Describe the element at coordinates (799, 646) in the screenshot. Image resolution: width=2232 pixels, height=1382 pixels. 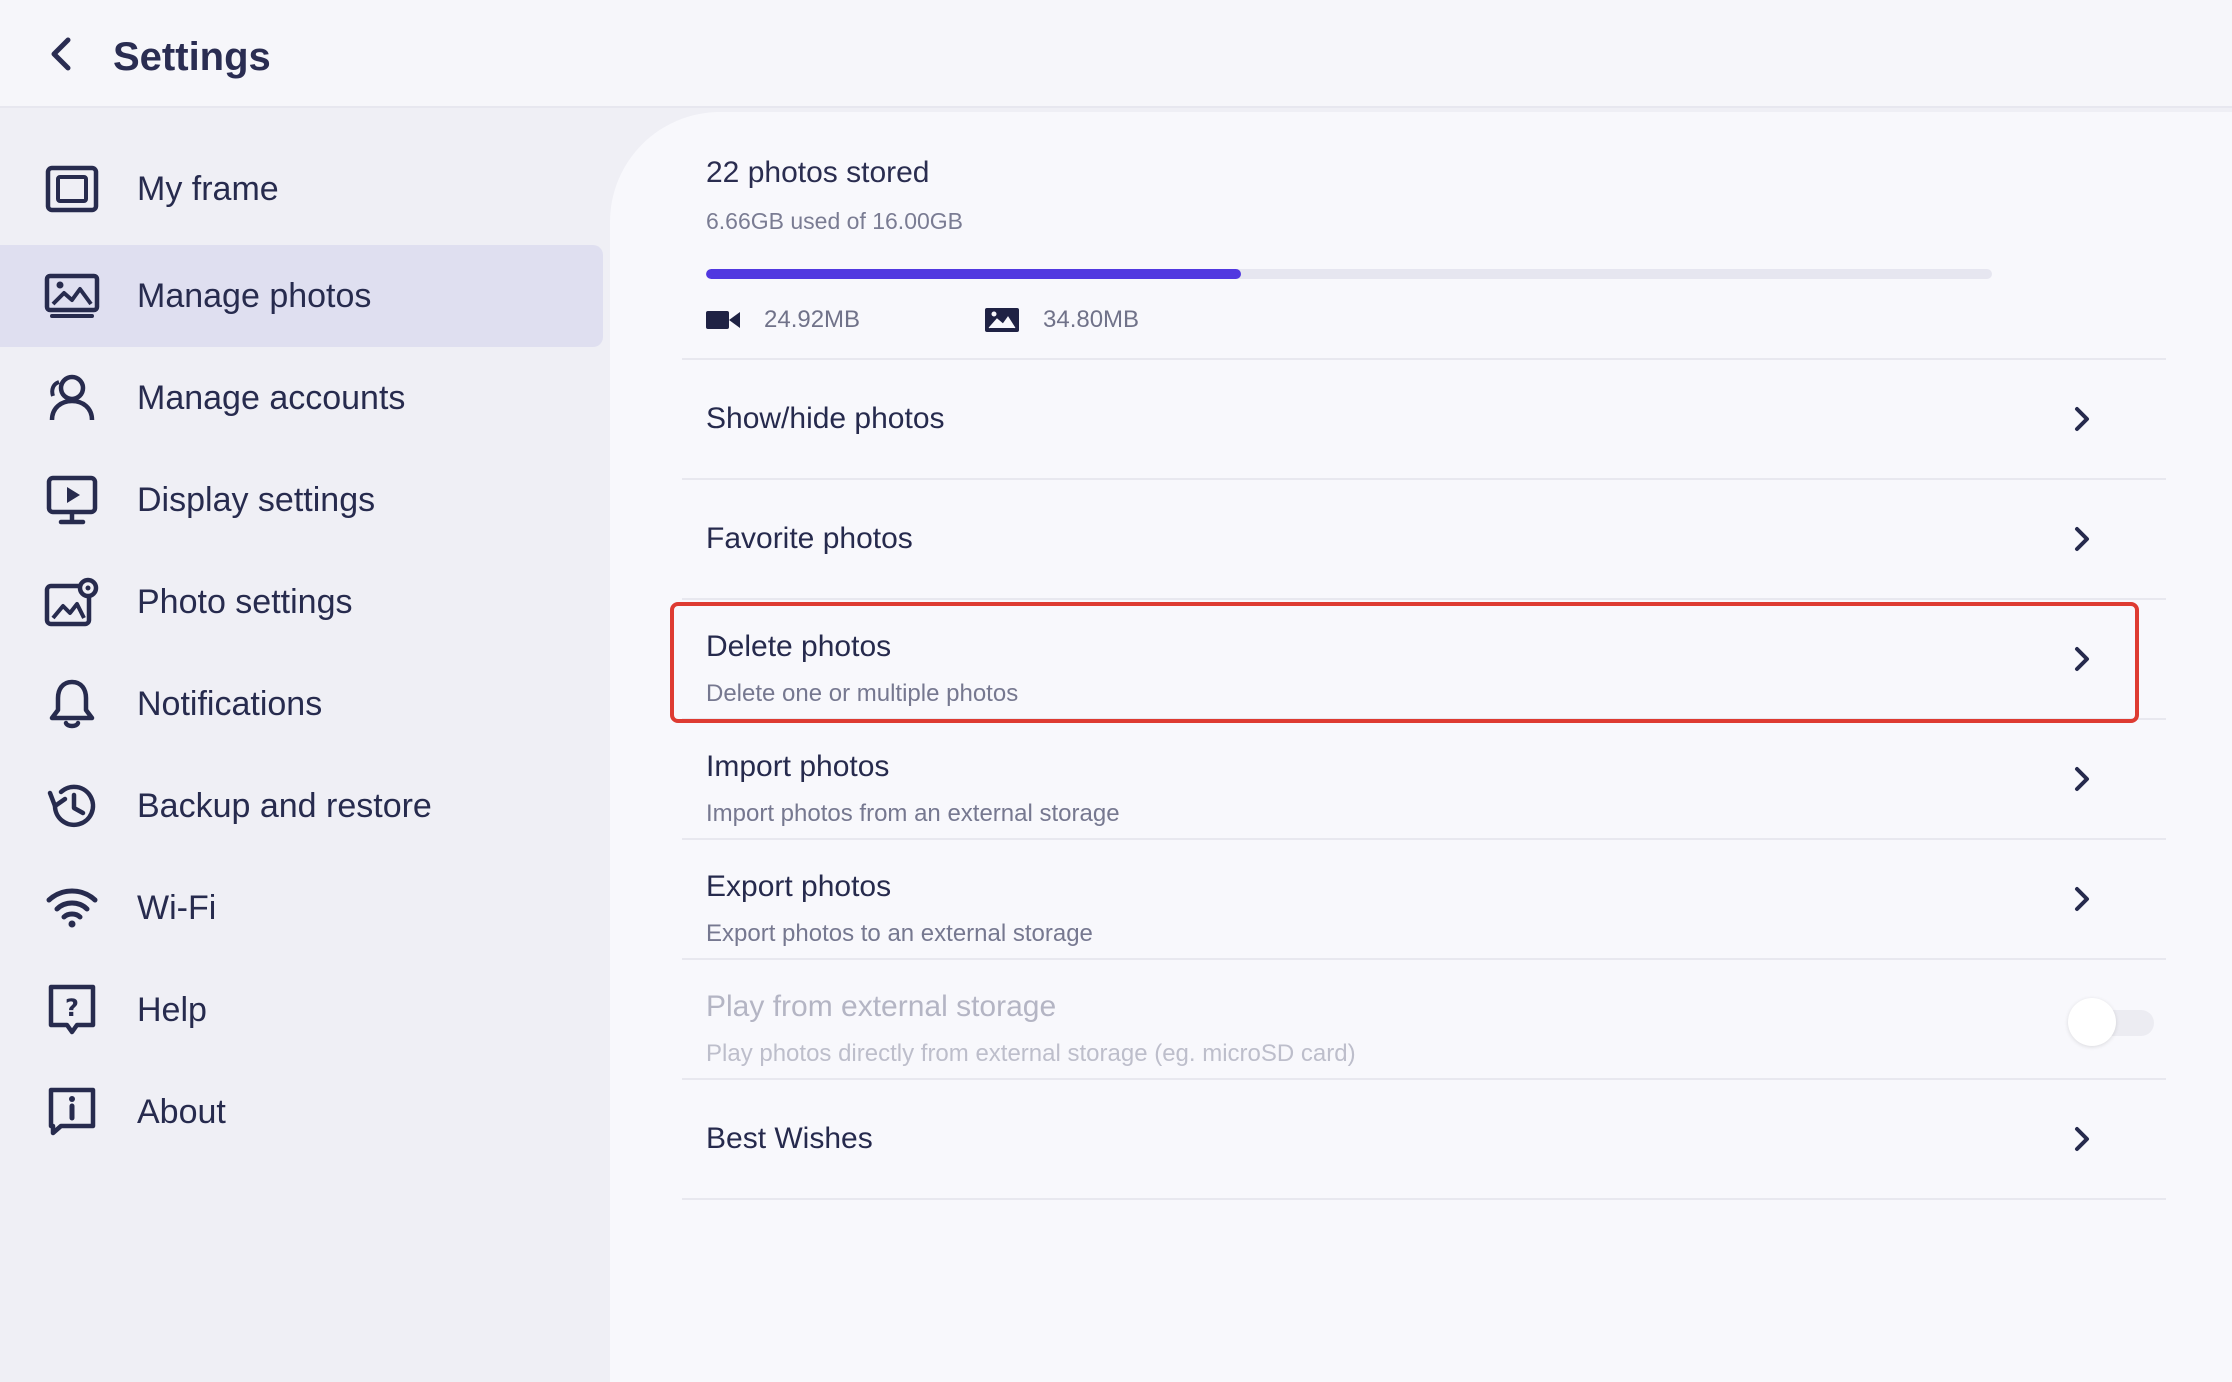
I see `row-title: Delete photos` at that location.